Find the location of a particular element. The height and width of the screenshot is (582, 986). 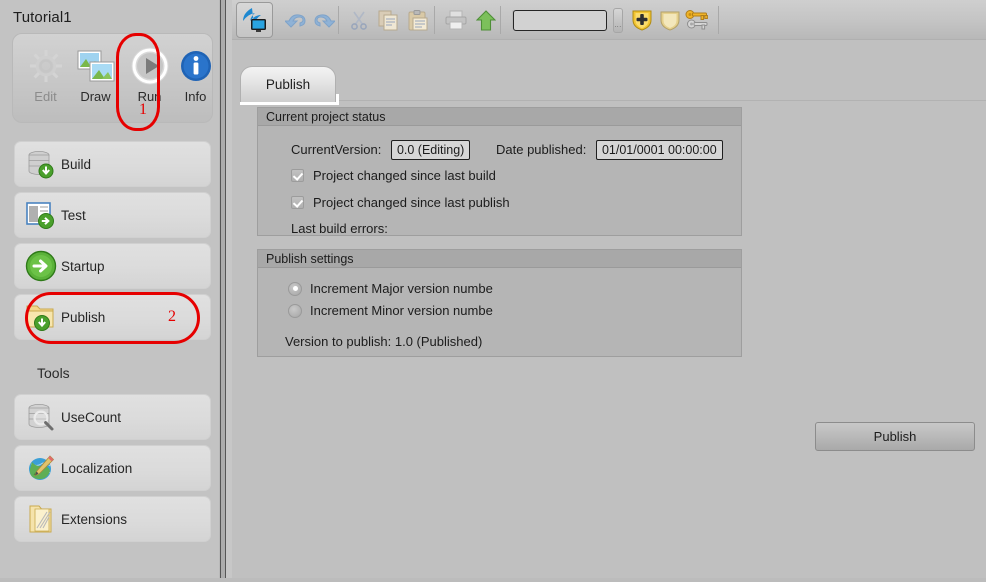

mode-label-draw: Draw is located at coordinates (95, 96).